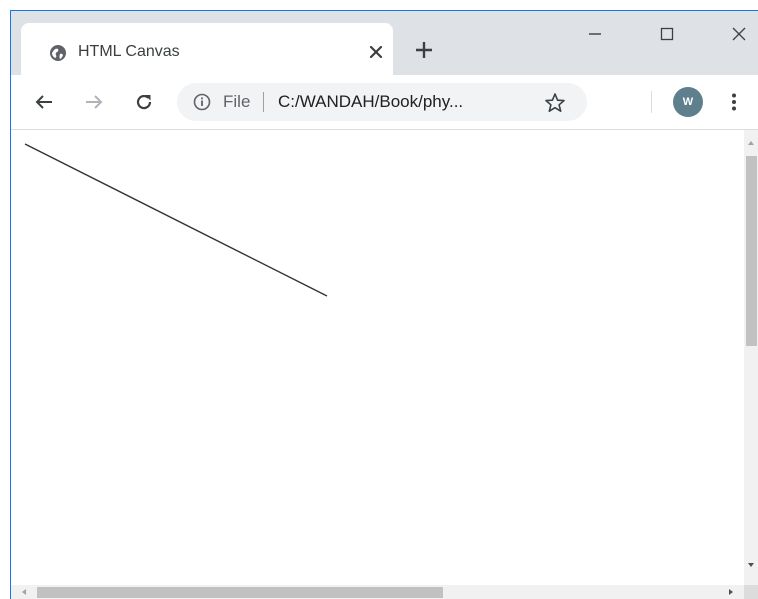  I want to click on scroll-right-arrow, so click(731, 592).